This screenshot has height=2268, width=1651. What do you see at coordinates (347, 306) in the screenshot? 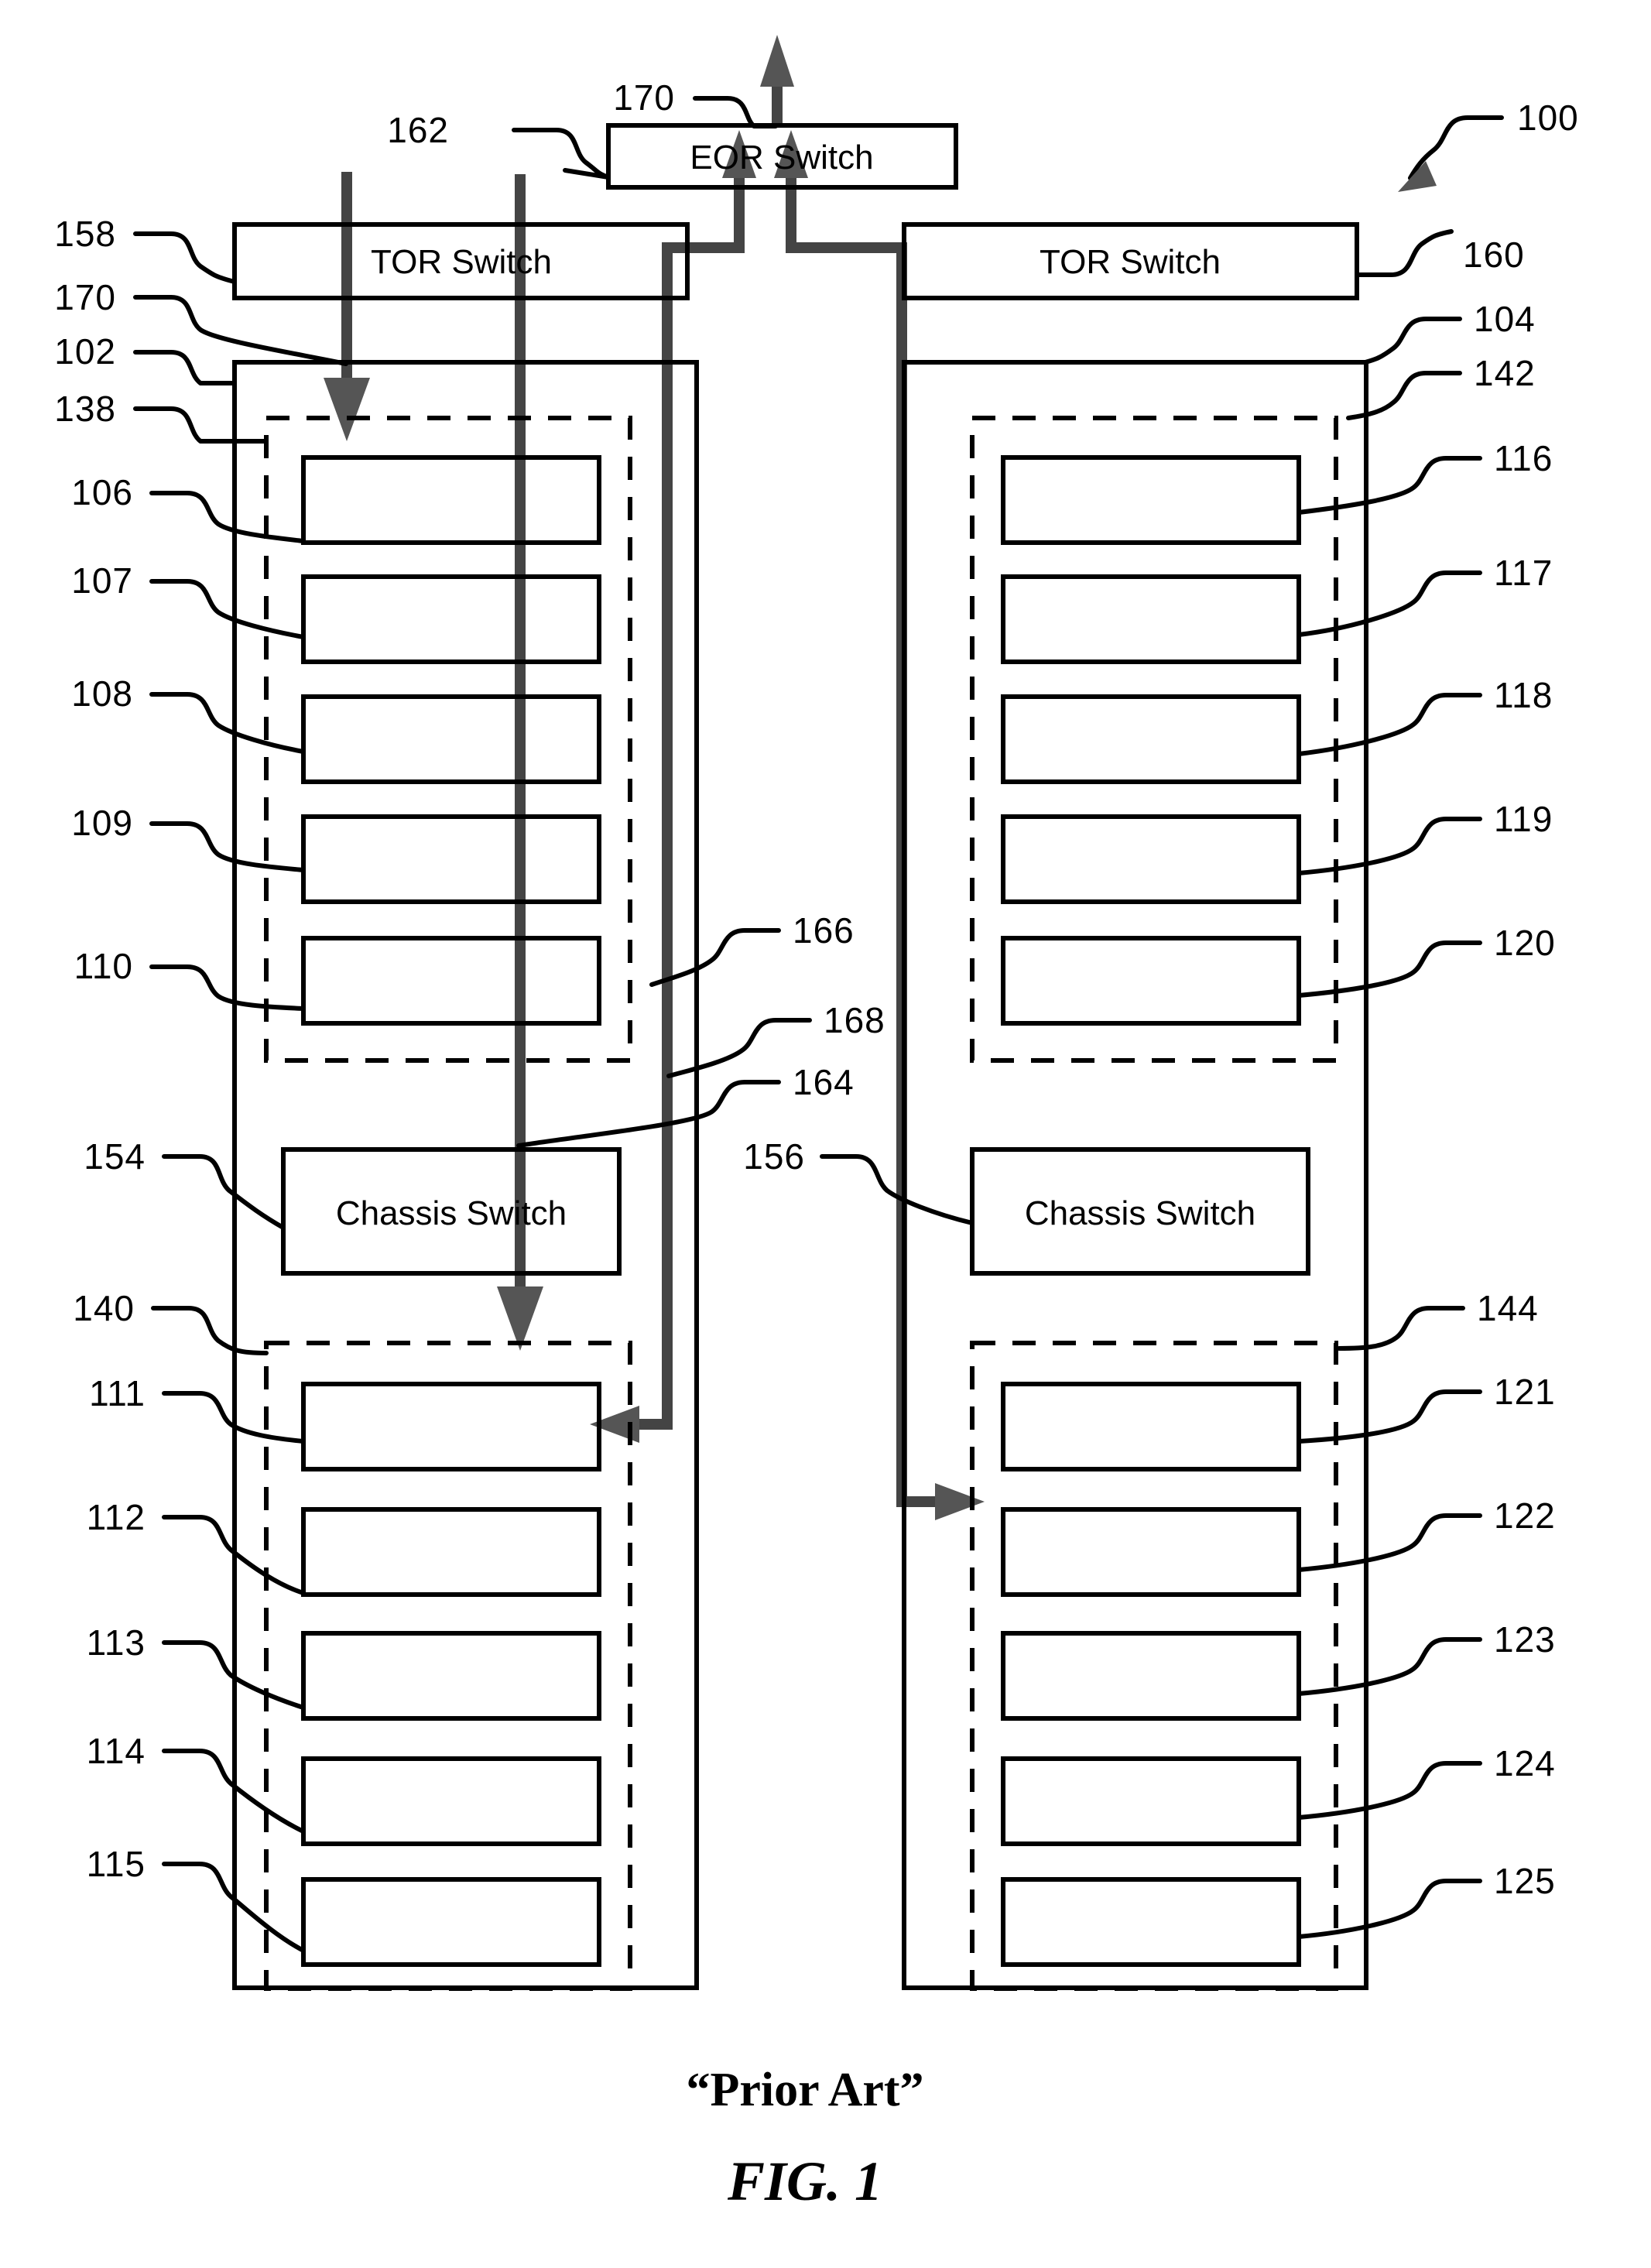
I see `cable-path-170-left` at bounding box center [347, 306].